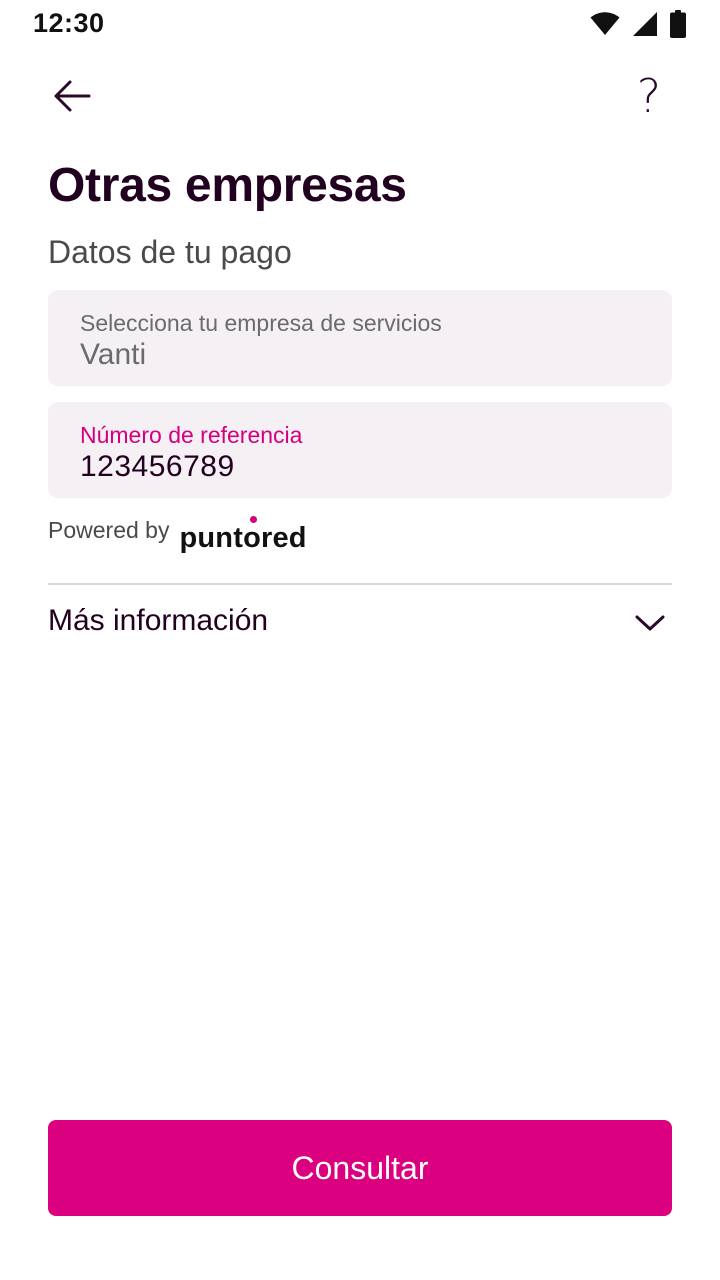  Describe the element at coordinates (113, 354) in the screenshot. I see `company-select-value: Vanti` at that location.